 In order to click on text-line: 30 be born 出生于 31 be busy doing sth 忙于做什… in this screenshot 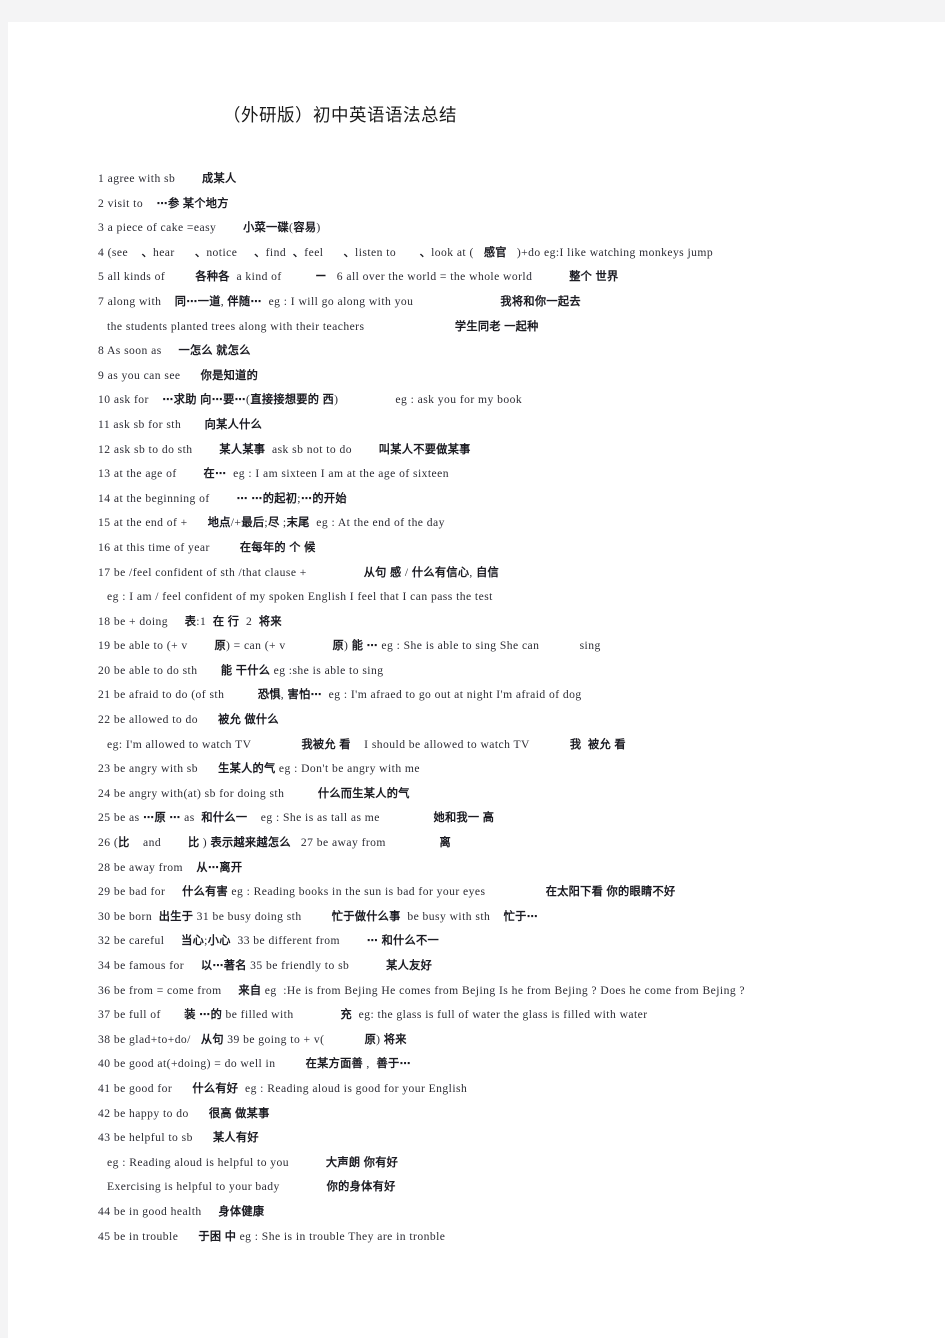, I will do `click(498, 917)`.